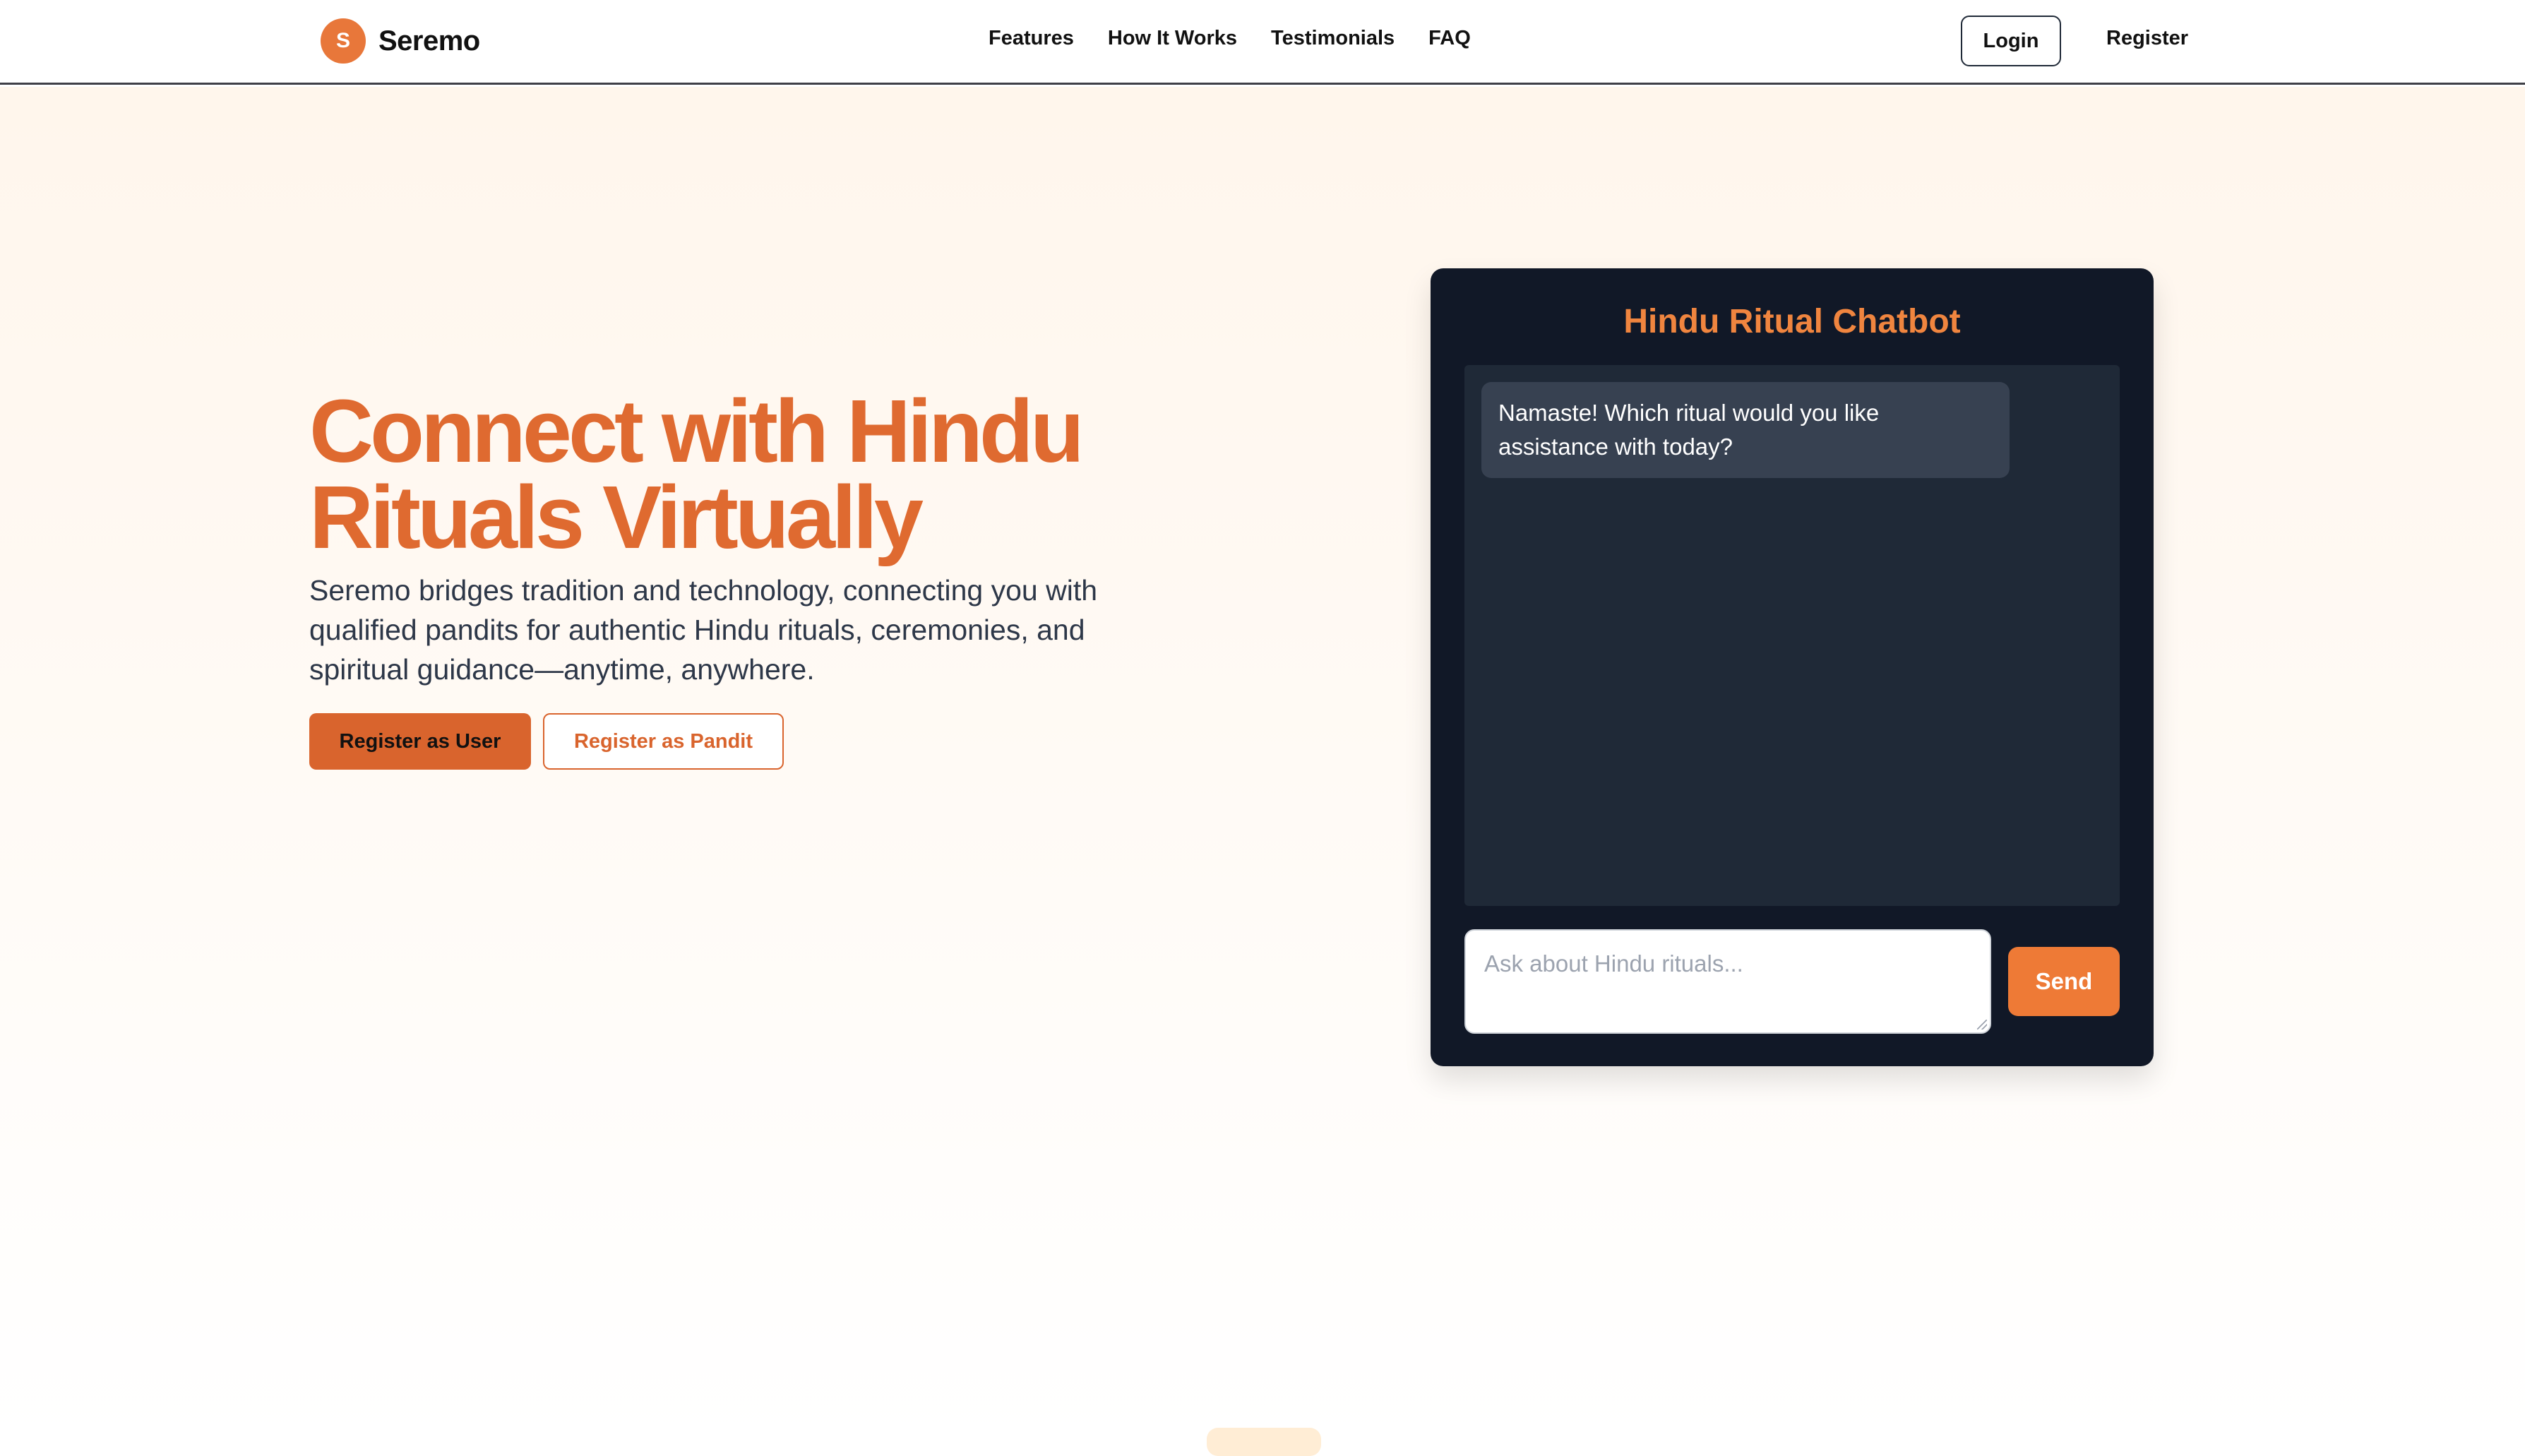  I want to click on register-pandit-button: Register as Pandit, so click(663, 741).